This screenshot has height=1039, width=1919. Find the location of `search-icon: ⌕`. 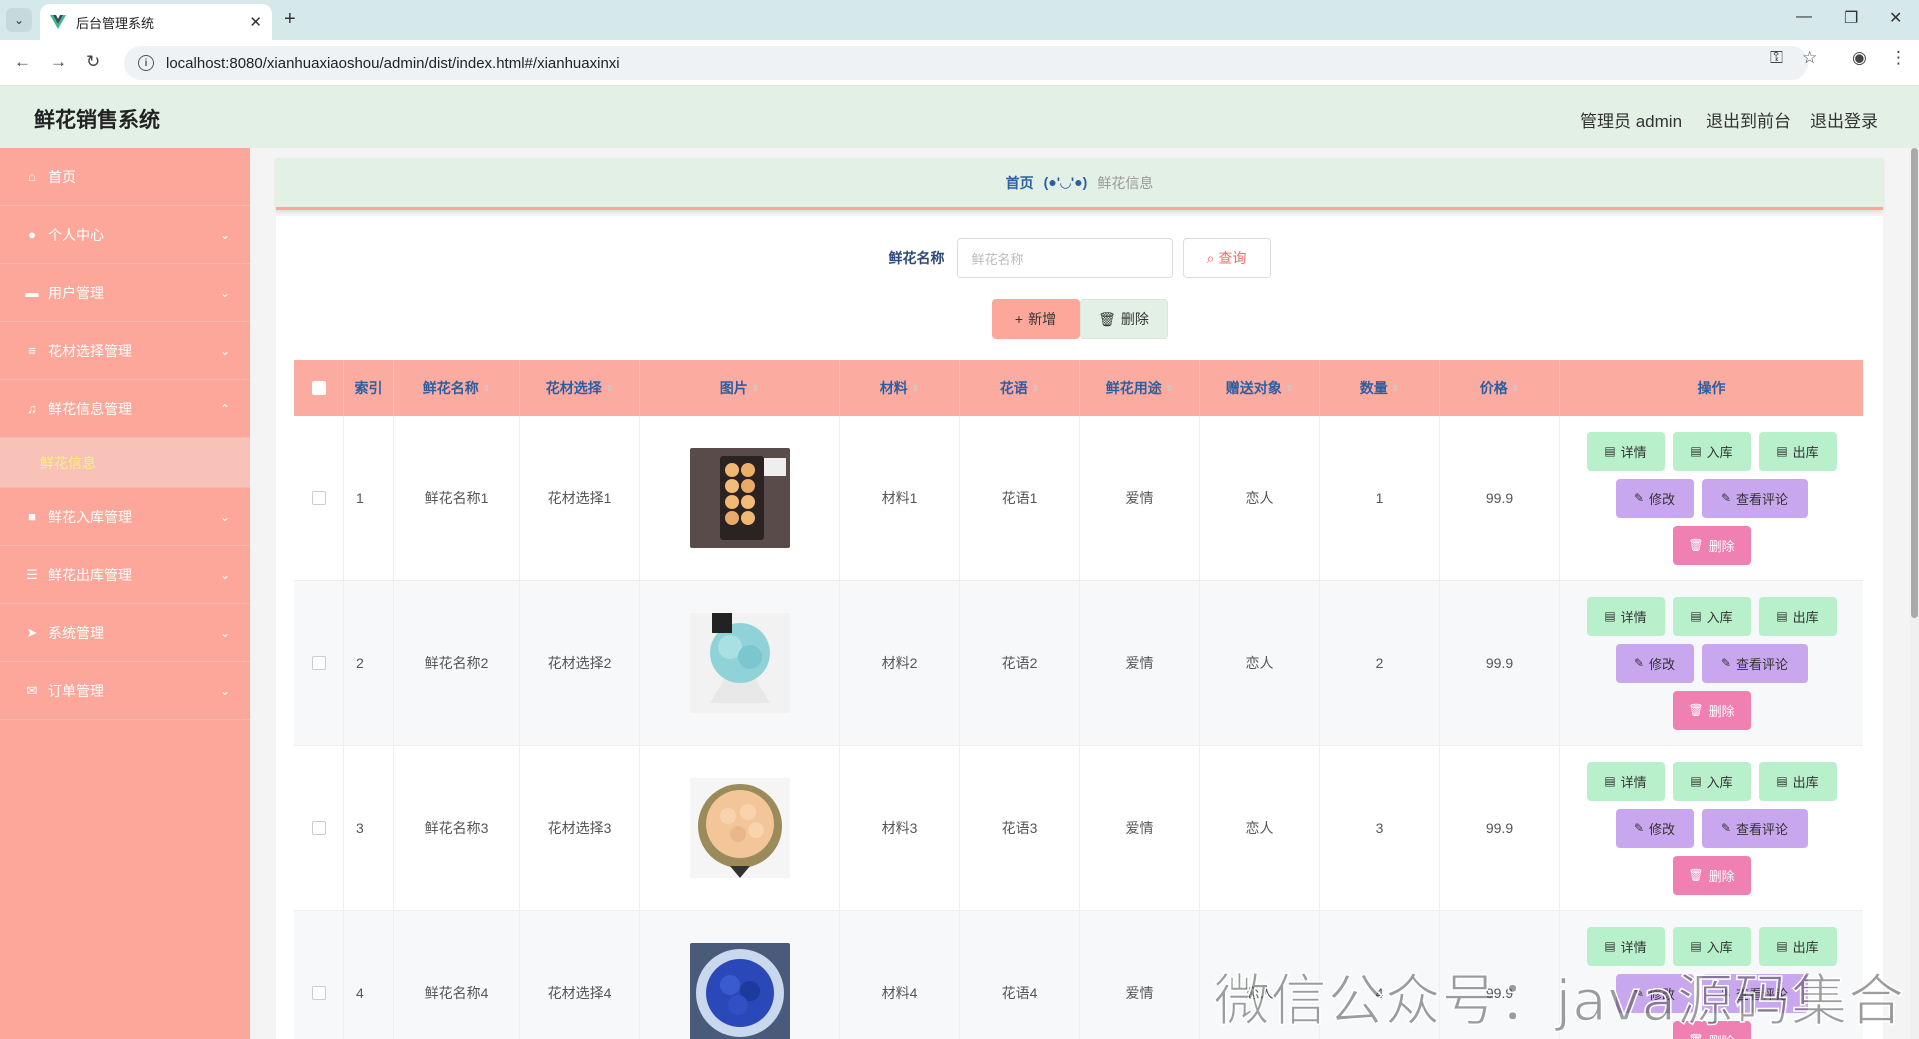

search-icon: ⌕ is located at coordinates (1210, 257).